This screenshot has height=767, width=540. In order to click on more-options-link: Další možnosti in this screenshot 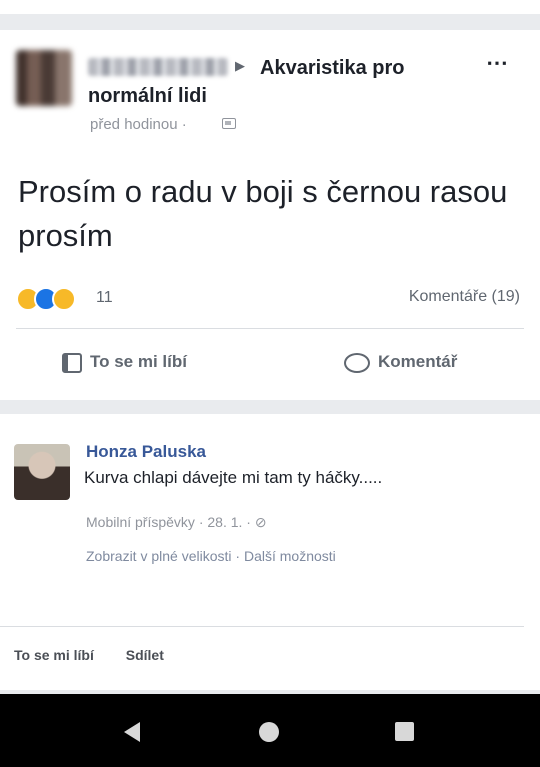, I will do `click(290, 556)`.